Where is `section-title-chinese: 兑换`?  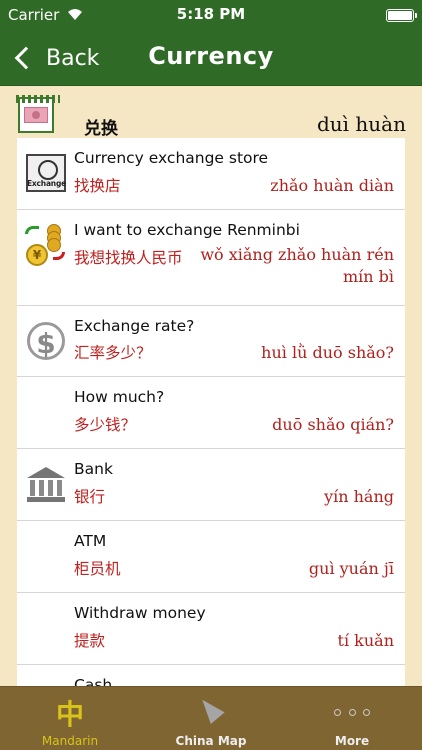 section-title-chinese: 兑换 is located at coordinates (101, 129).